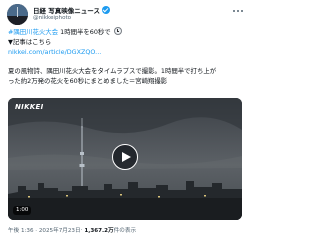 This screenshot has width=320, height=240. Describe the element at coordinates (44, 230) in the screenshot. I see `post-timestamp: 午後 1:36 · 2025年7月23日` at that location.